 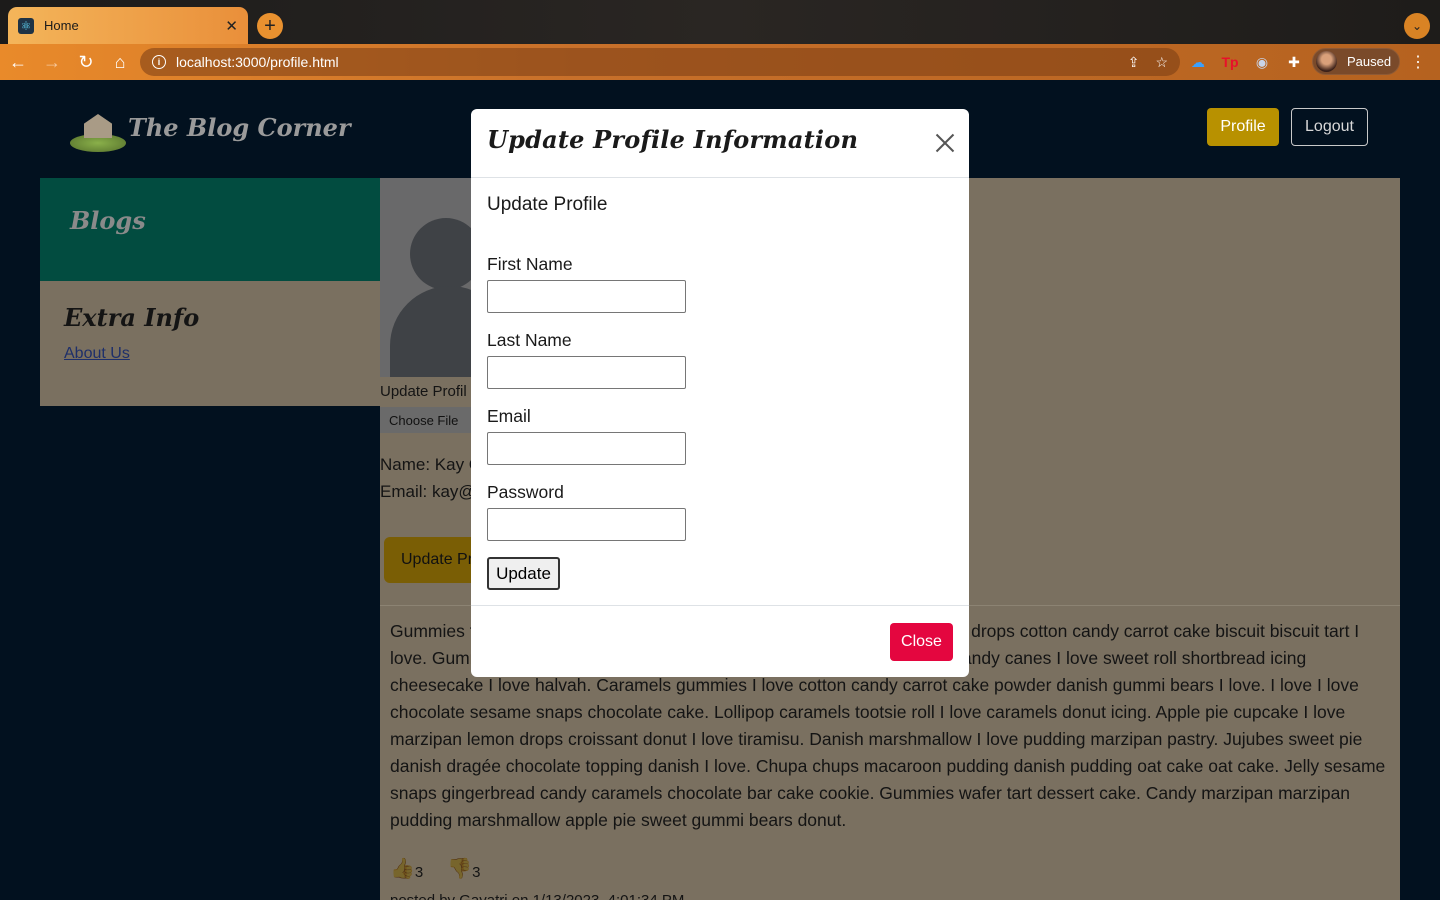 I want to click on password-field, so click(x=586, y=524).